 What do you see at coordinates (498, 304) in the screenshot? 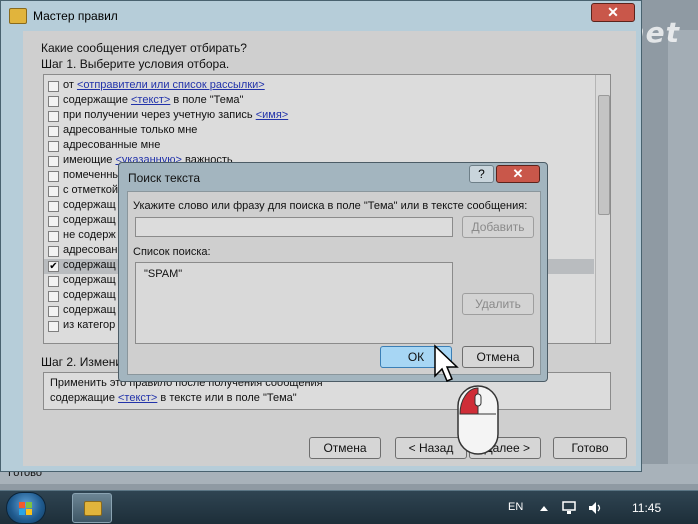
I see `remove-button: Удалить` at bounding box center [498, 304].